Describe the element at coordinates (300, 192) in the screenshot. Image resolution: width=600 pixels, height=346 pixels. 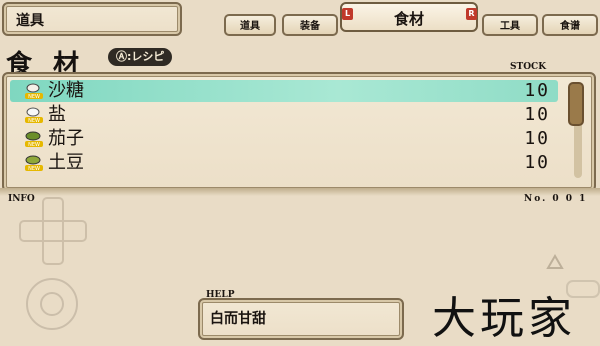
I see `section-divider` at that location.